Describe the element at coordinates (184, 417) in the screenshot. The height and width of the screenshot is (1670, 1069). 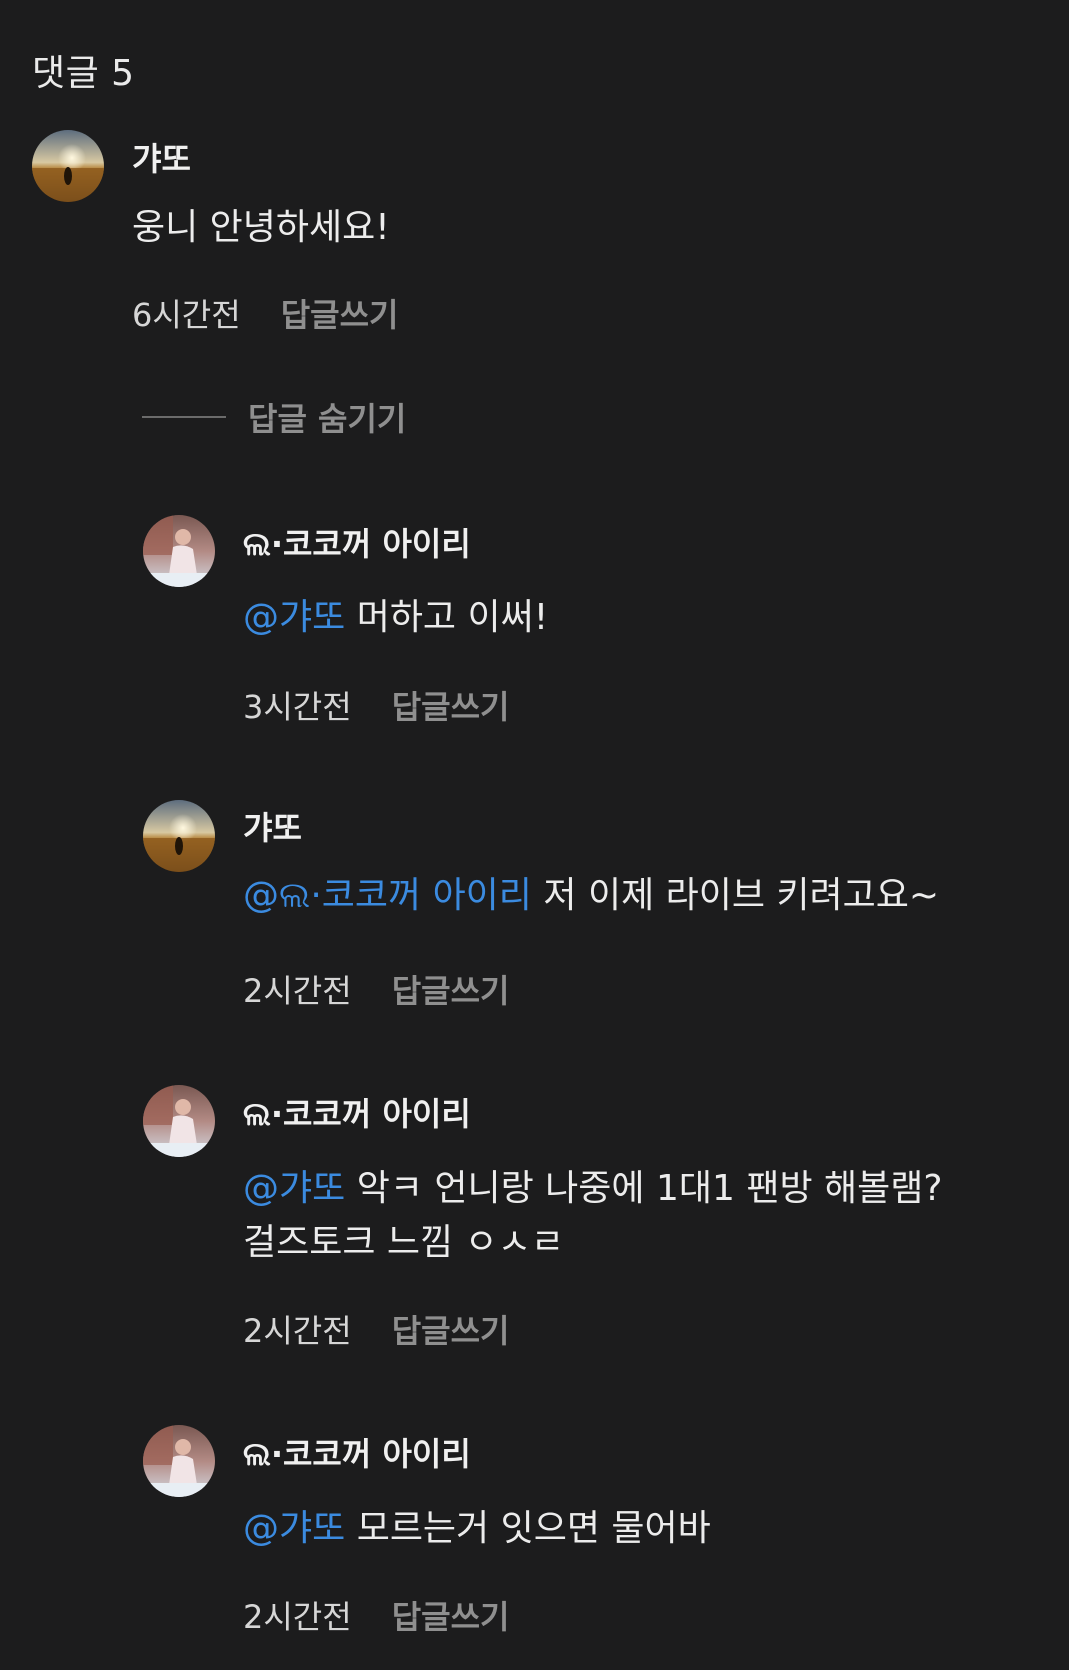
I see `divider-line` at that location.